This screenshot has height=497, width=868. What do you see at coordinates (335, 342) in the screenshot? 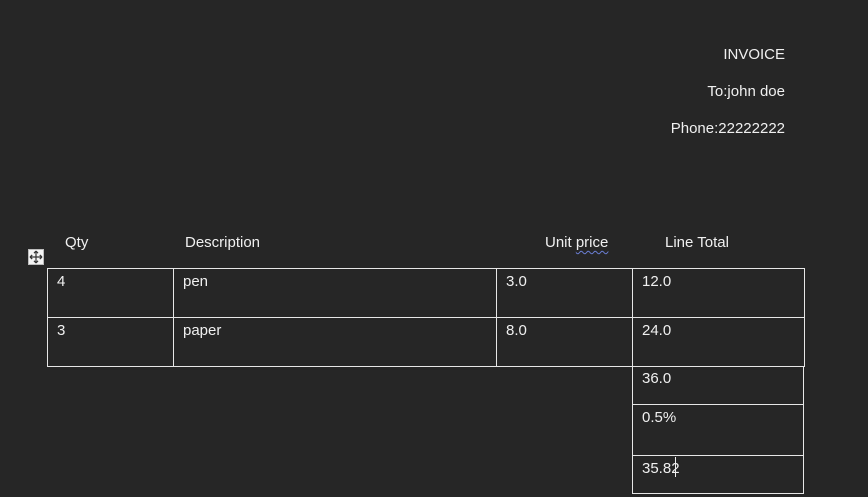
I see `description-cell: paper` at bounding box center [335, 342].